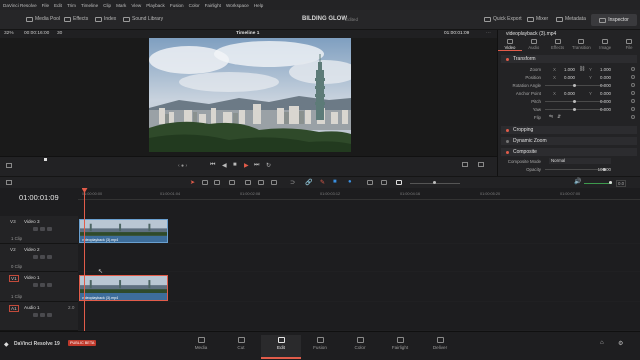 This screenshot has height=360, width=640. What do you see at coordinates (605, 44) in the screenshot?
I see `tab-image: Image` at bounding box center [605, 44].